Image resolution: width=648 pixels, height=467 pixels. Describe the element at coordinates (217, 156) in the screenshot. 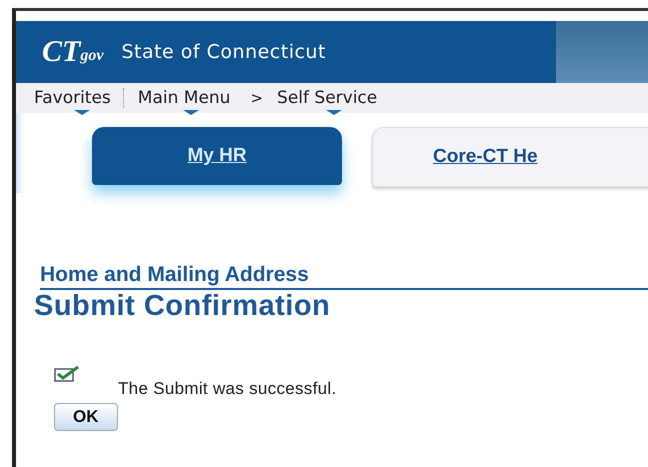

I see `tab: My HR` at that location.